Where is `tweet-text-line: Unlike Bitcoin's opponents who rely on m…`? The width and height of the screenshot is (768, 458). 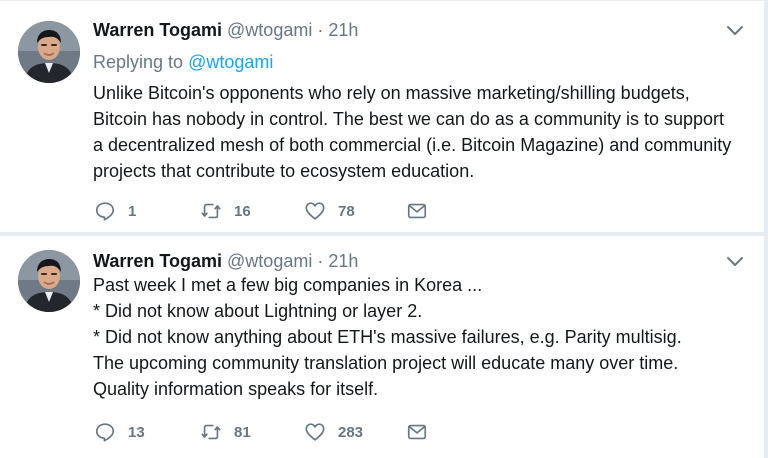
tweet-text-line: Unlike Bitcoin's opponents who rely on m… is located at coordinates (391, 93).